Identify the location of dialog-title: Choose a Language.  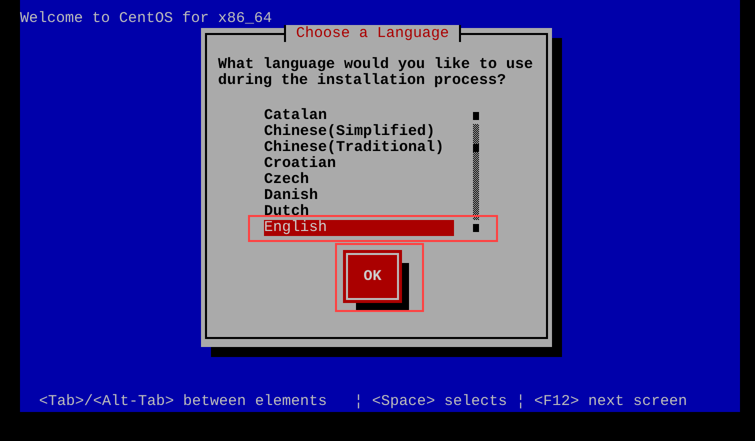
(373, 33).